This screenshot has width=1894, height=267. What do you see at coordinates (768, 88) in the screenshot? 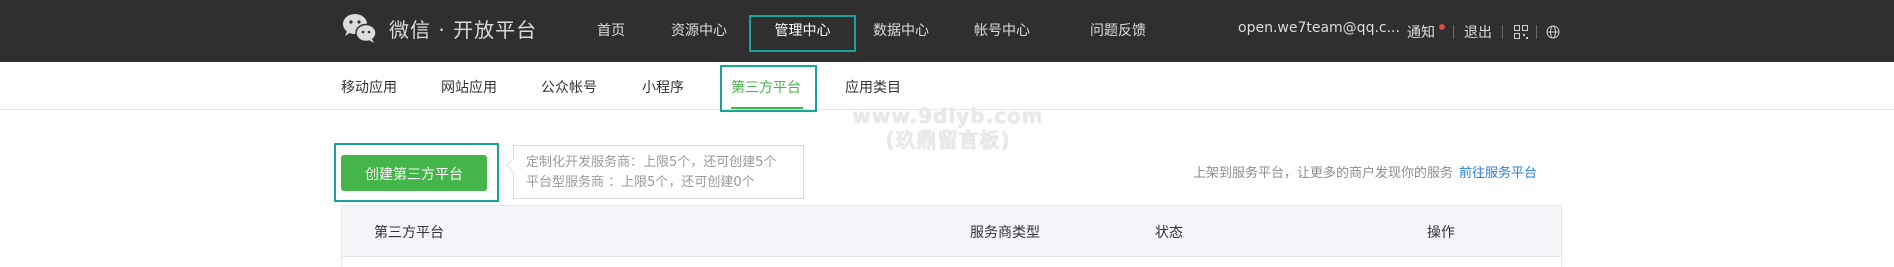
I see `tab-third-party-highlight` at bounding box center [768, 88].